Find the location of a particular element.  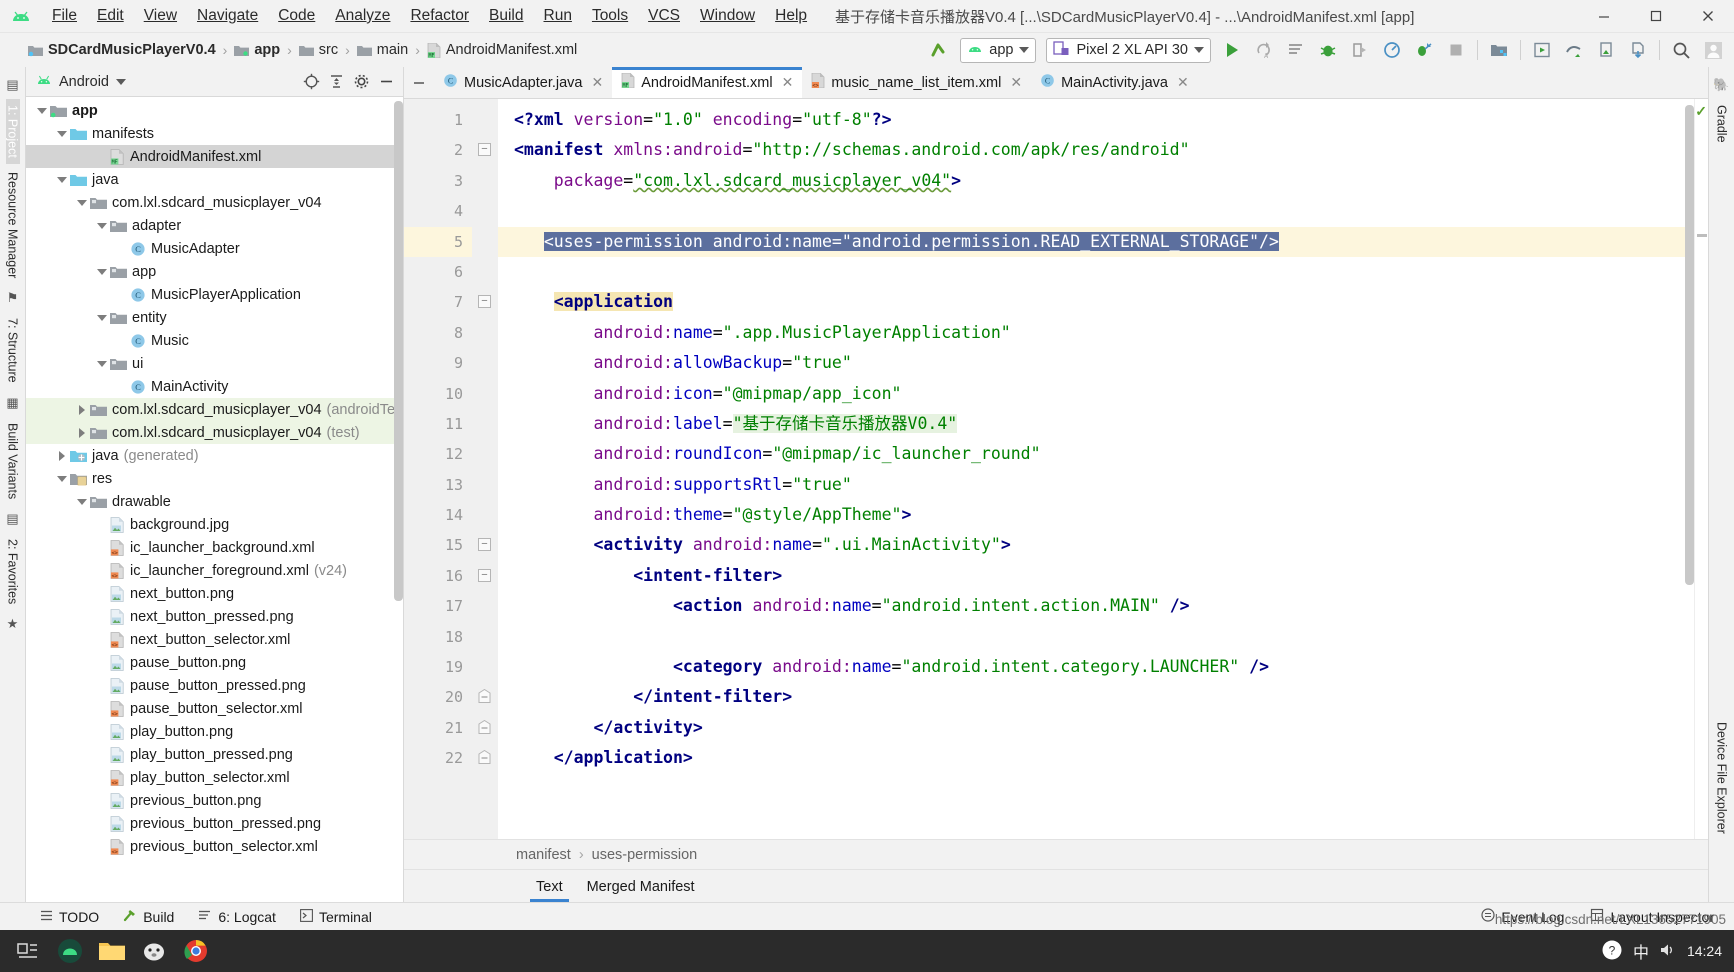

close-button is located at coordinates (1708, 16).